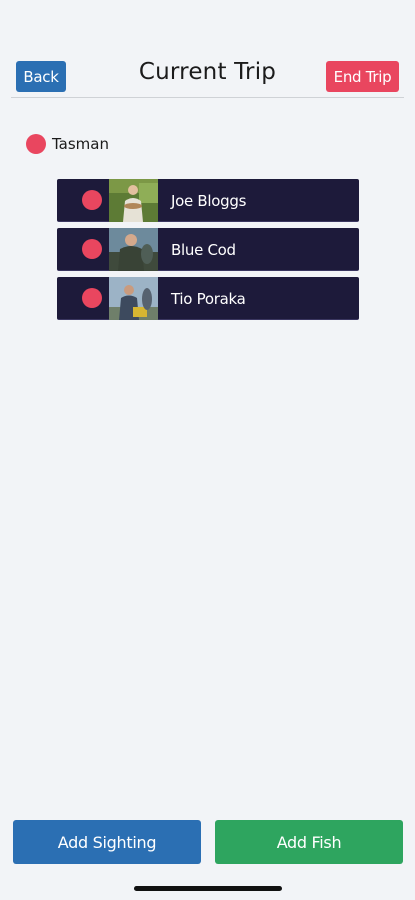 This screenshot has width=415, height=900. Describe the element at coordinates (80, 144) in the screenshot. I see `group-label: Tasman` at that location.